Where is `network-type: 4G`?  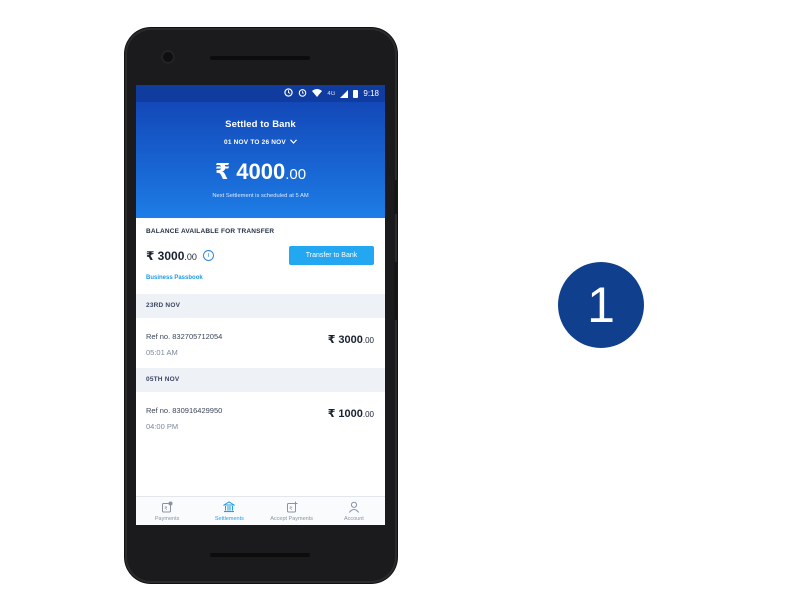 network-type: 4G is located at coordinates (331, 93).